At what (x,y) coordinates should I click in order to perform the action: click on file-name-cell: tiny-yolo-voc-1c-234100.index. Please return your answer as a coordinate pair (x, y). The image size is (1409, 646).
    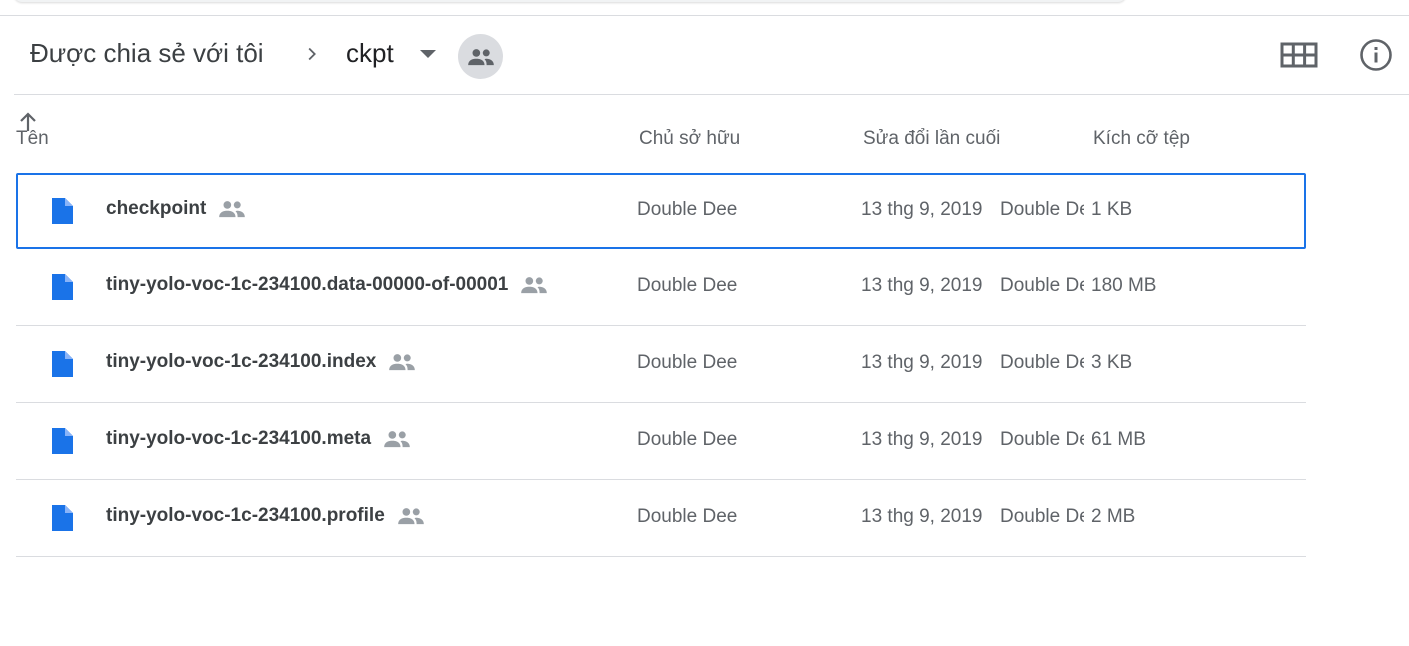
    Looking at the image, I should click on (261, 362).